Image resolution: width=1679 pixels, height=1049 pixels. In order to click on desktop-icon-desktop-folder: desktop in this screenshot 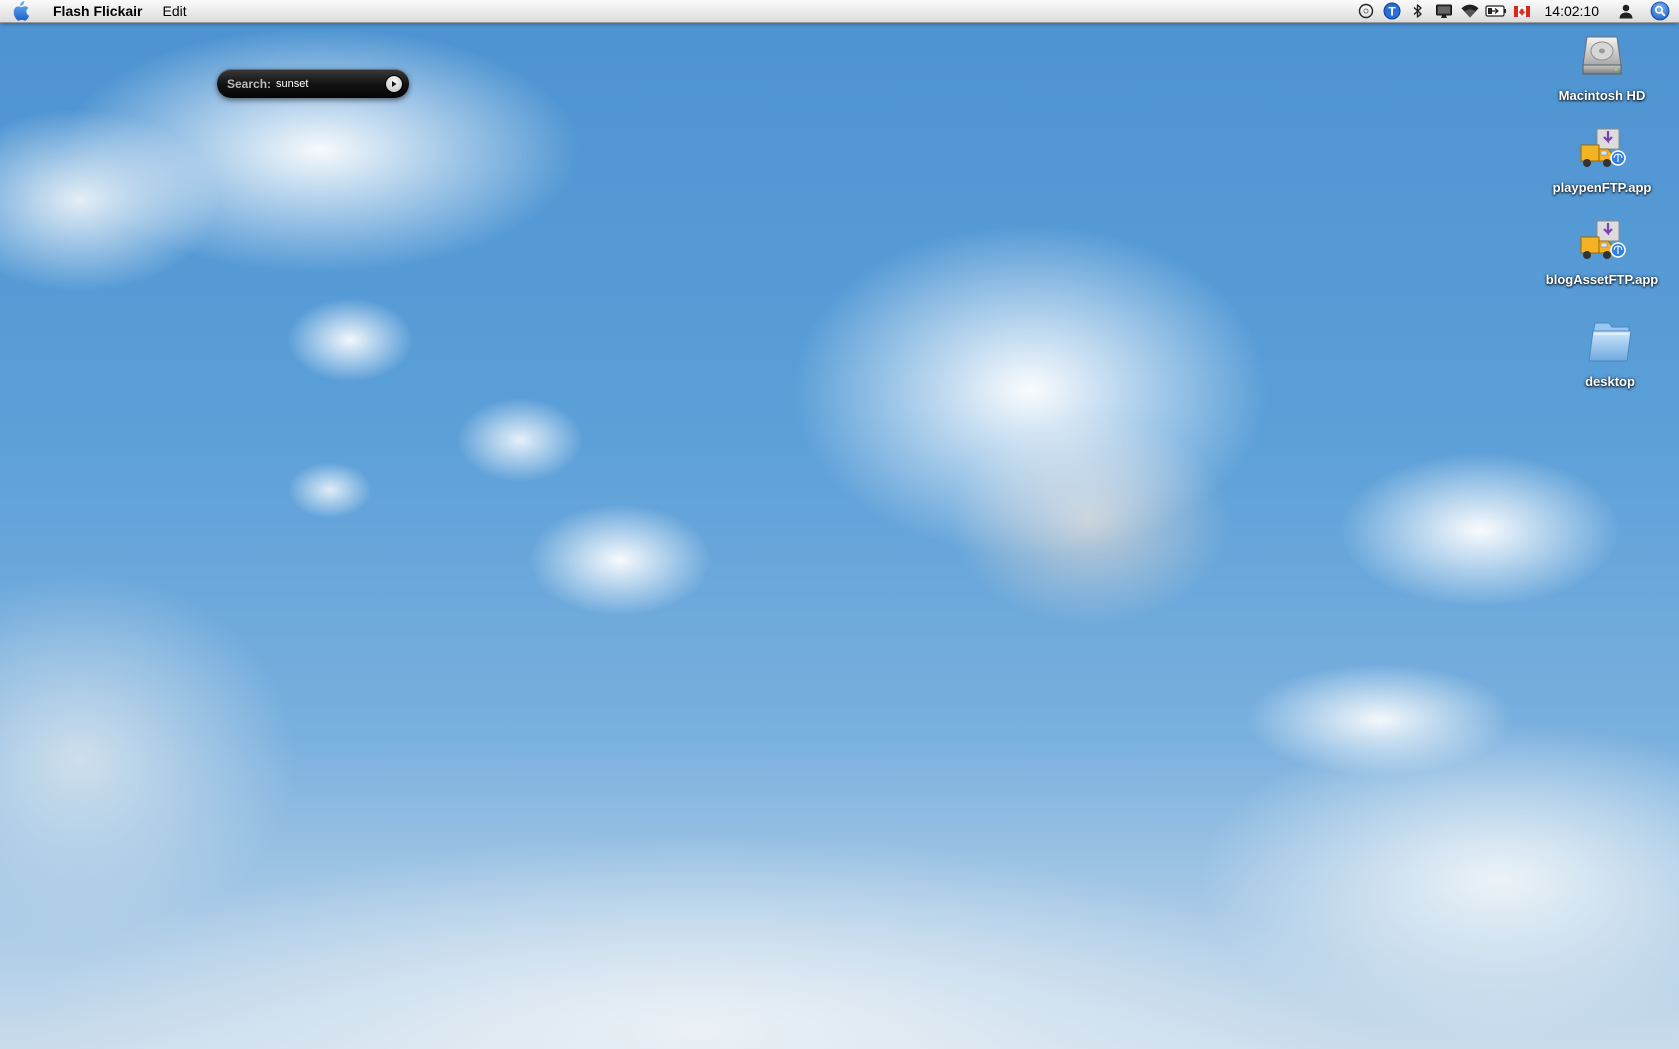, I will do `click(1610, 351)`.